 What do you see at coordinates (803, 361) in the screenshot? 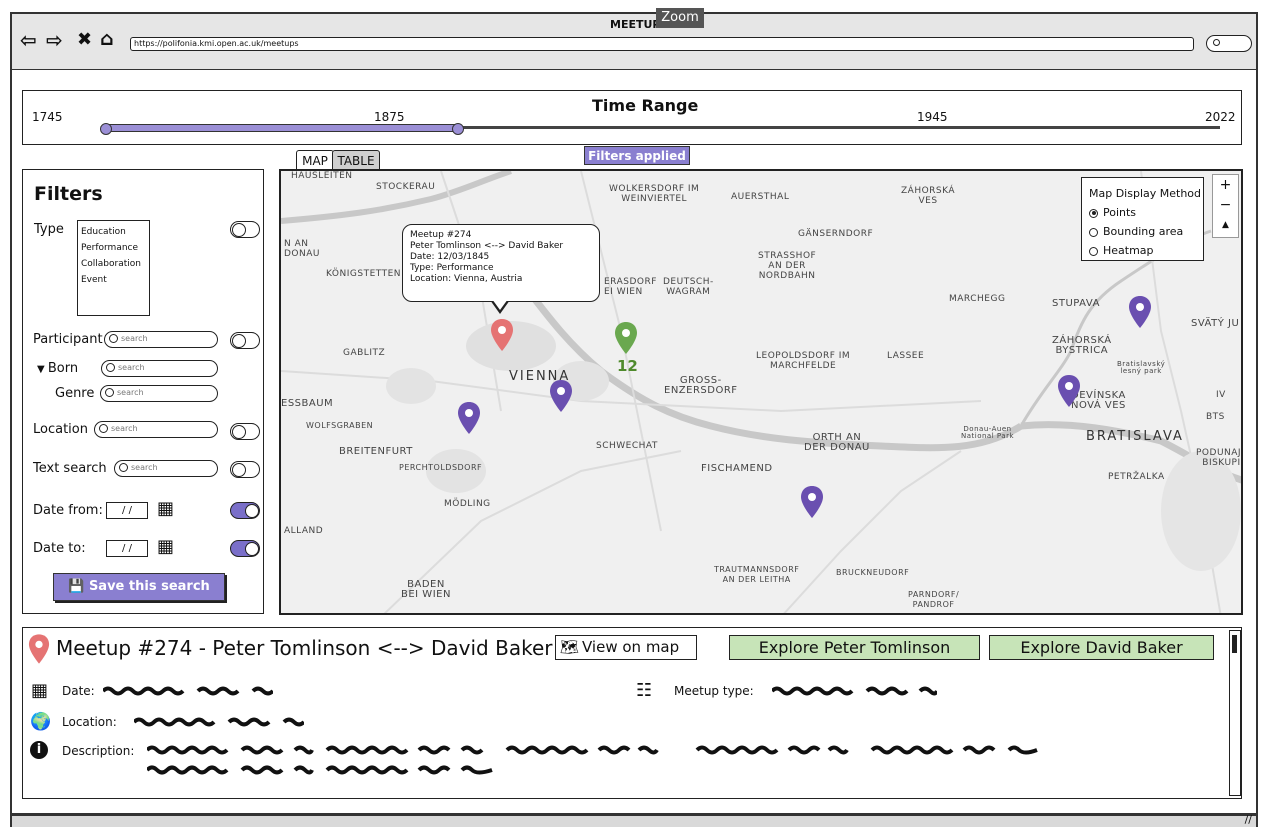
I see `map-place-label: LEOPOLDSDORF IM MARCHFELDE` at bounding box center [803, 361].